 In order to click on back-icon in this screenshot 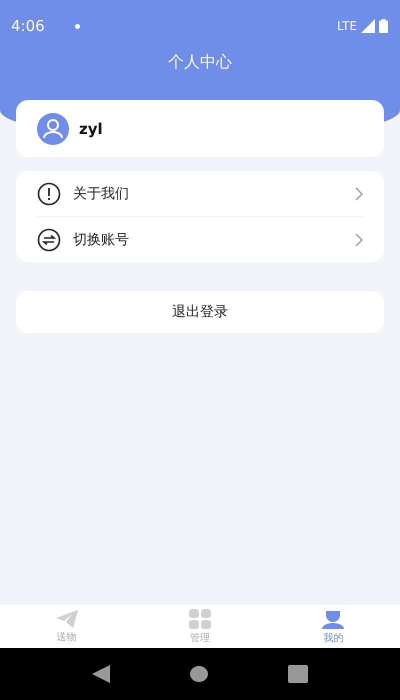, I will do `click(101, 674)`.